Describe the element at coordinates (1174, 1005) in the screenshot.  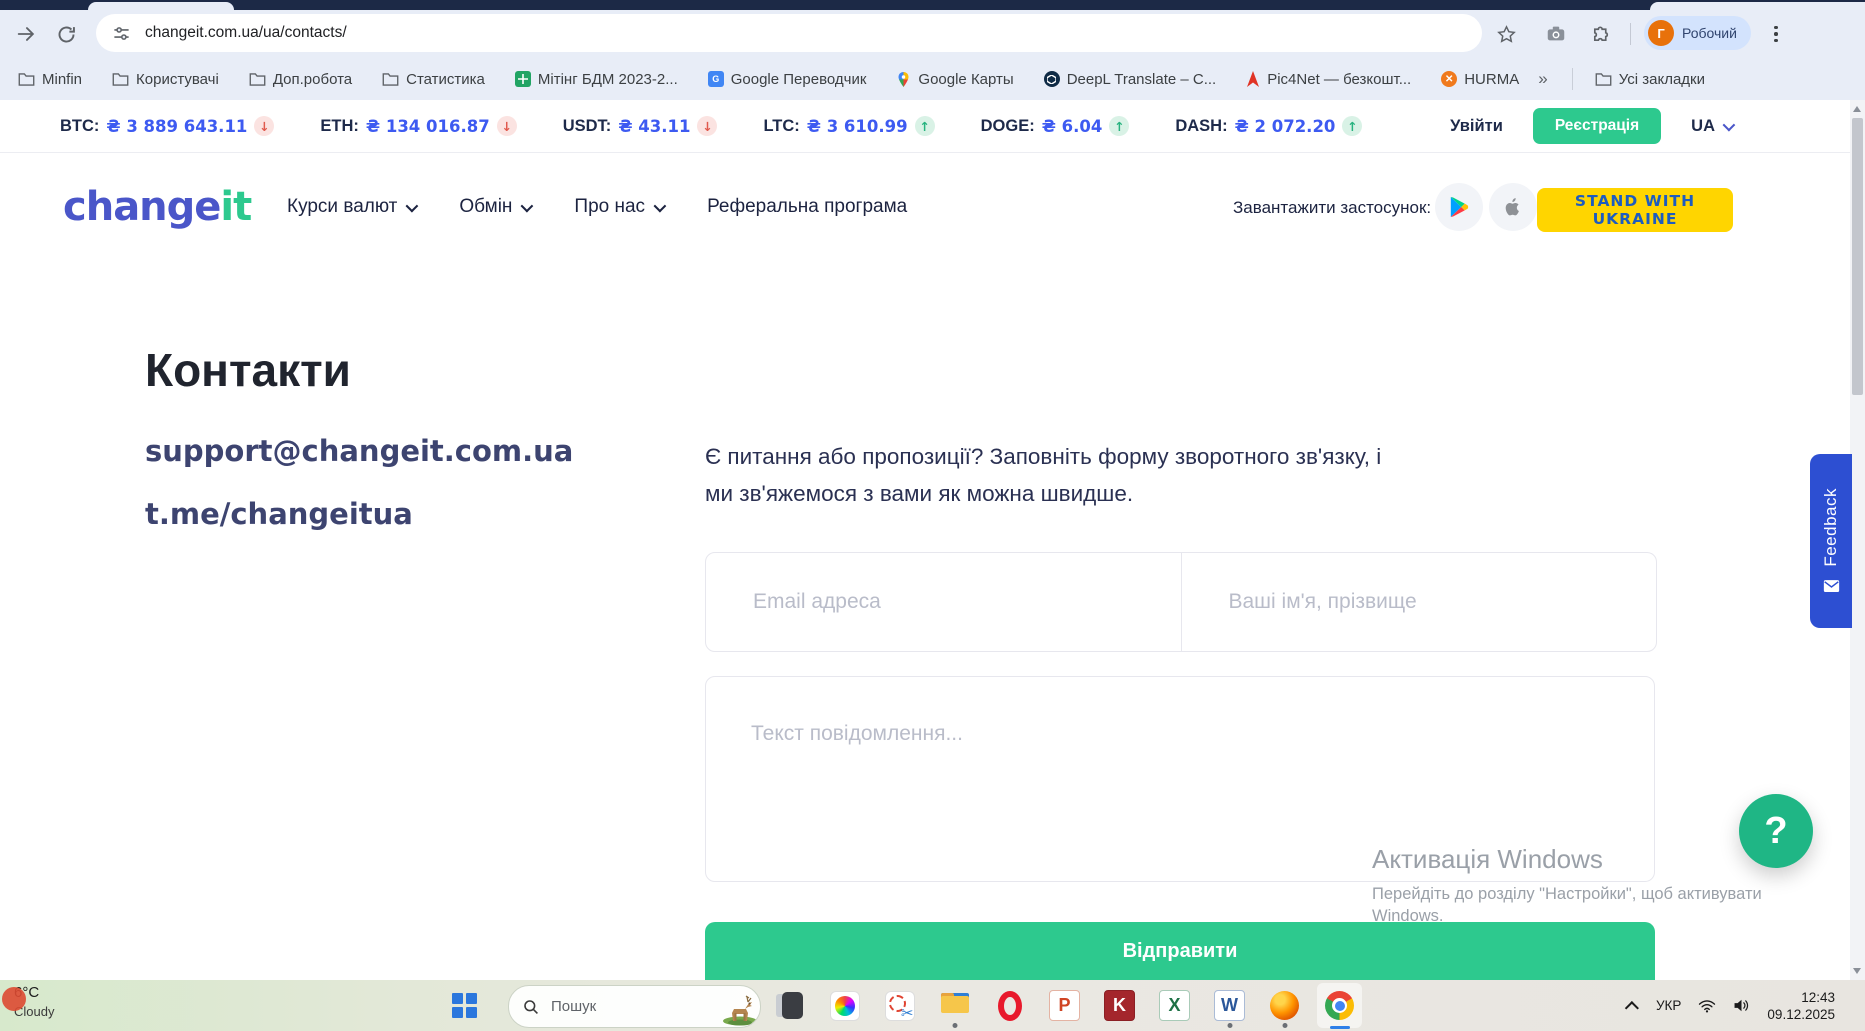
I see `taskbar-icon-excel: X` at that location.